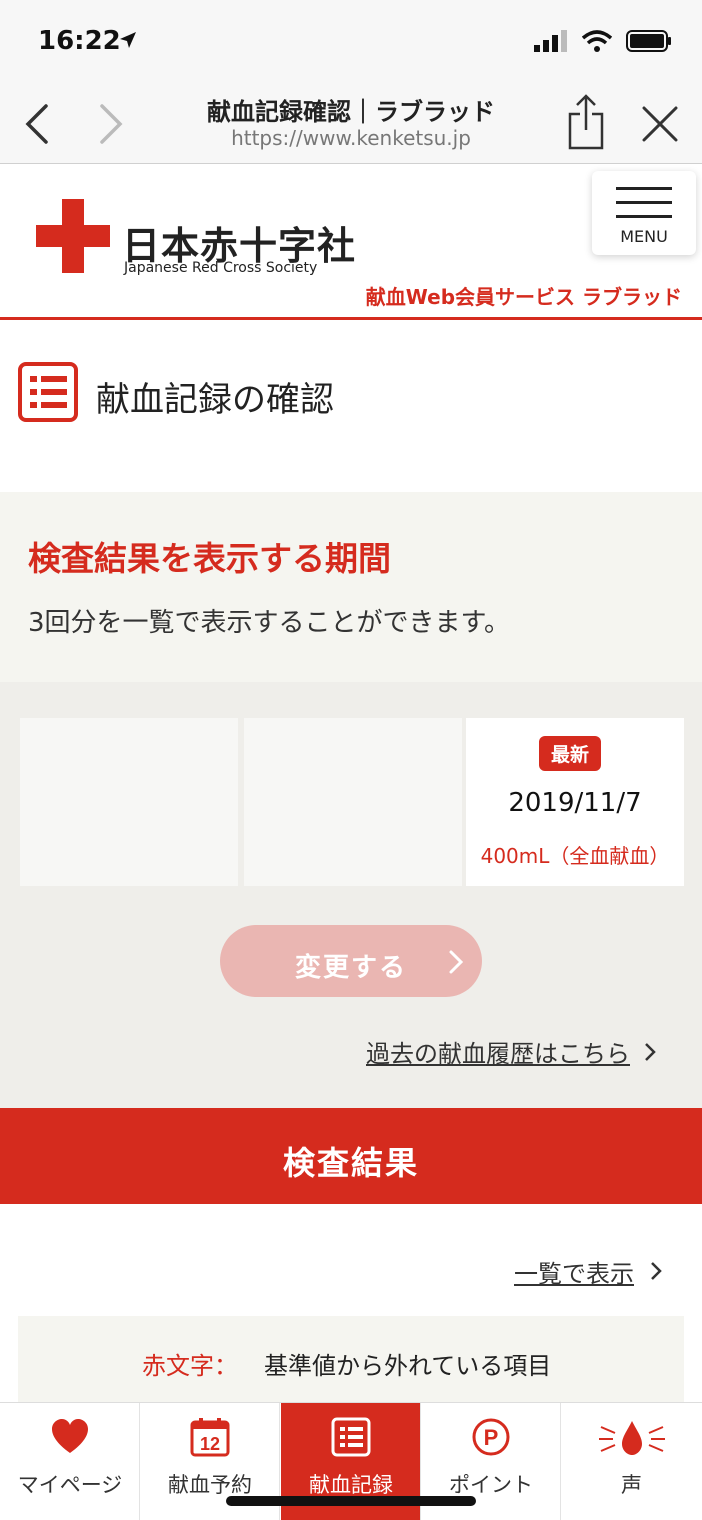  I want to click on heart-icon, so click(70, 1436).